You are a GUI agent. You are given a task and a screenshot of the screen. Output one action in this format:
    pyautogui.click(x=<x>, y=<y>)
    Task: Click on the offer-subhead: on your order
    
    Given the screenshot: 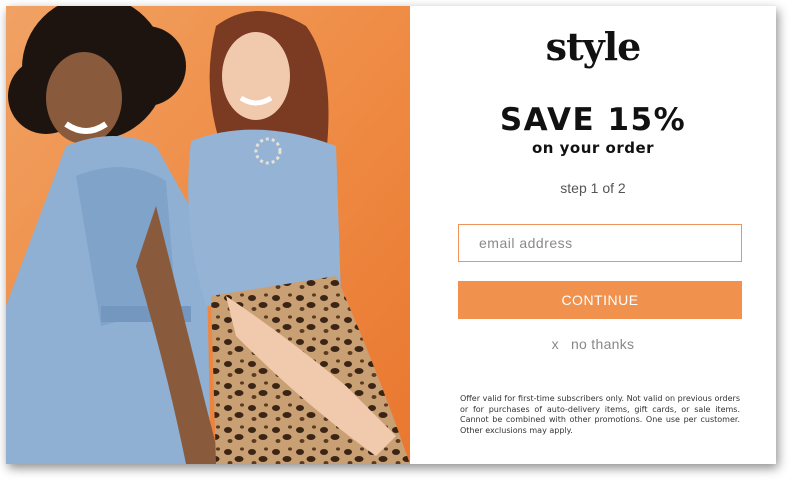 What is the action you would take?
    pyautogui.click(x=593, y=148)
    